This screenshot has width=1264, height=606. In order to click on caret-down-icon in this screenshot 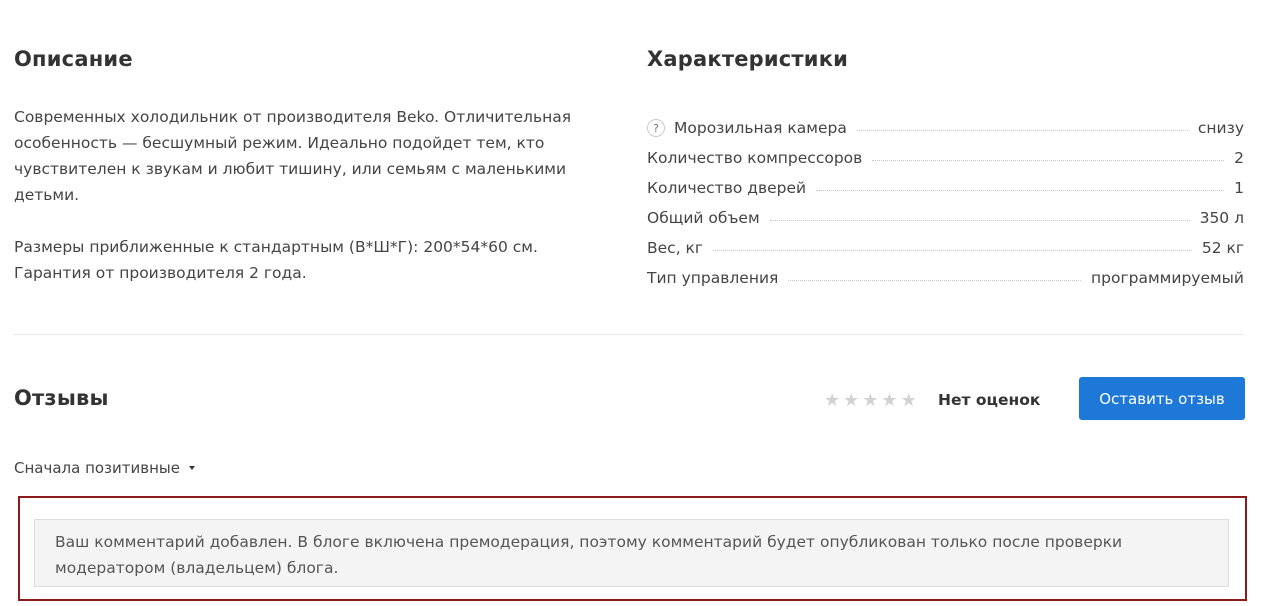, I will do `click(192, 468)`.